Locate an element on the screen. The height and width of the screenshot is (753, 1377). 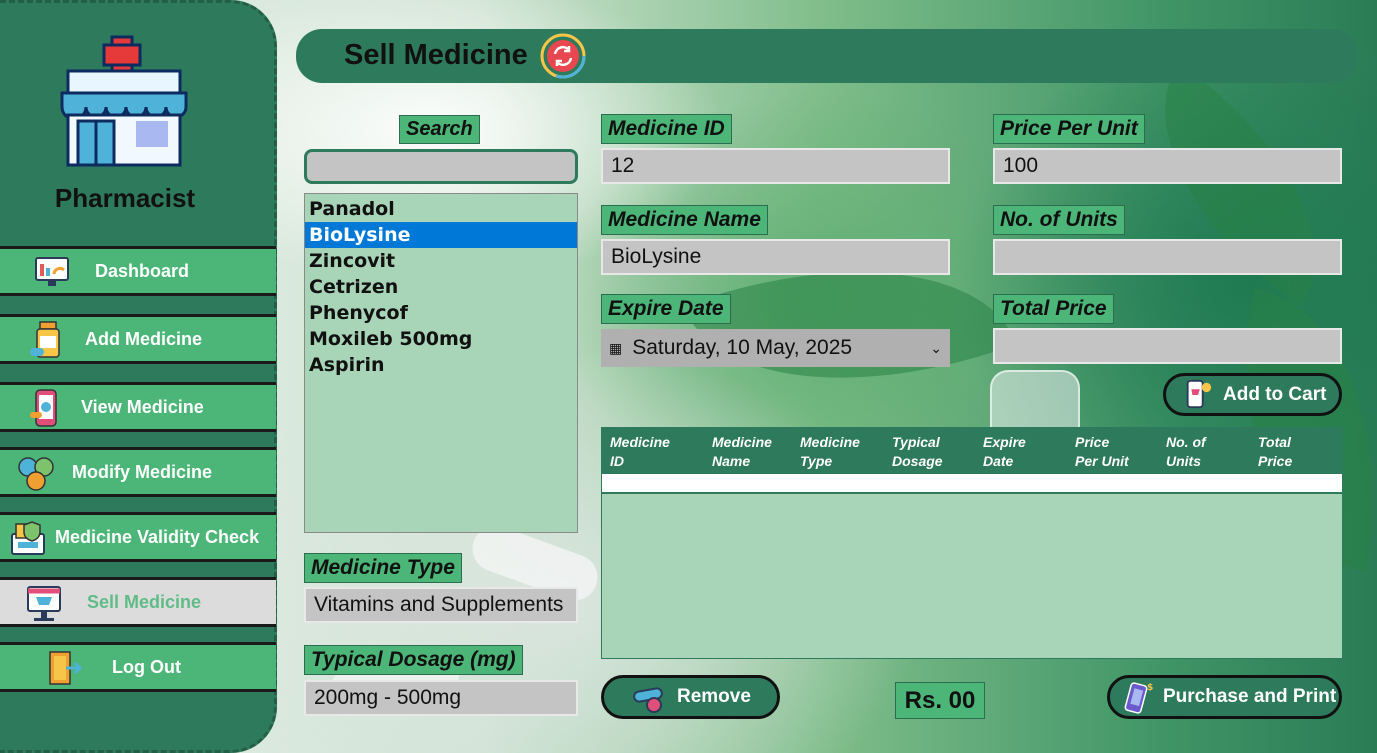
list-item: Cetrizen is located at coordinates (441, 287).